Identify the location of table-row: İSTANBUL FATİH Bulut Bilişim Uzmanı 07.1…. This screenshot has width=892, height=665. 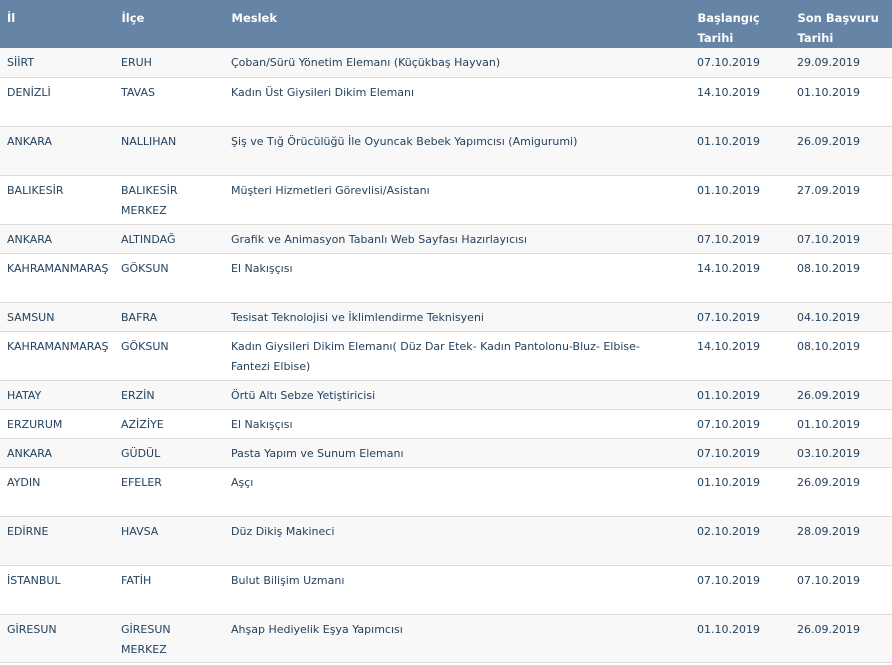
(446, 590).